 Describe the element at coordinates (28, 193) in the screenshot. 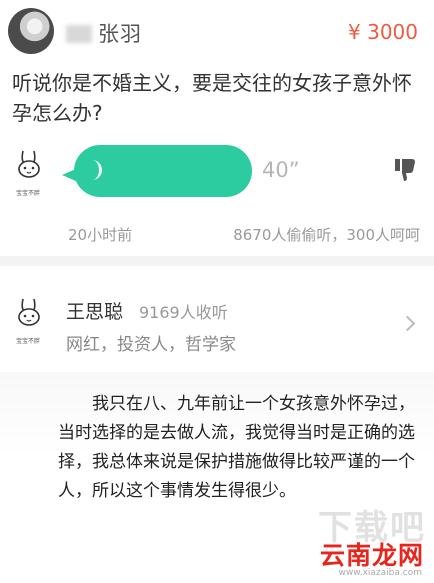

I see `answer-avatar-caption: 宝宝不胖` at that location.